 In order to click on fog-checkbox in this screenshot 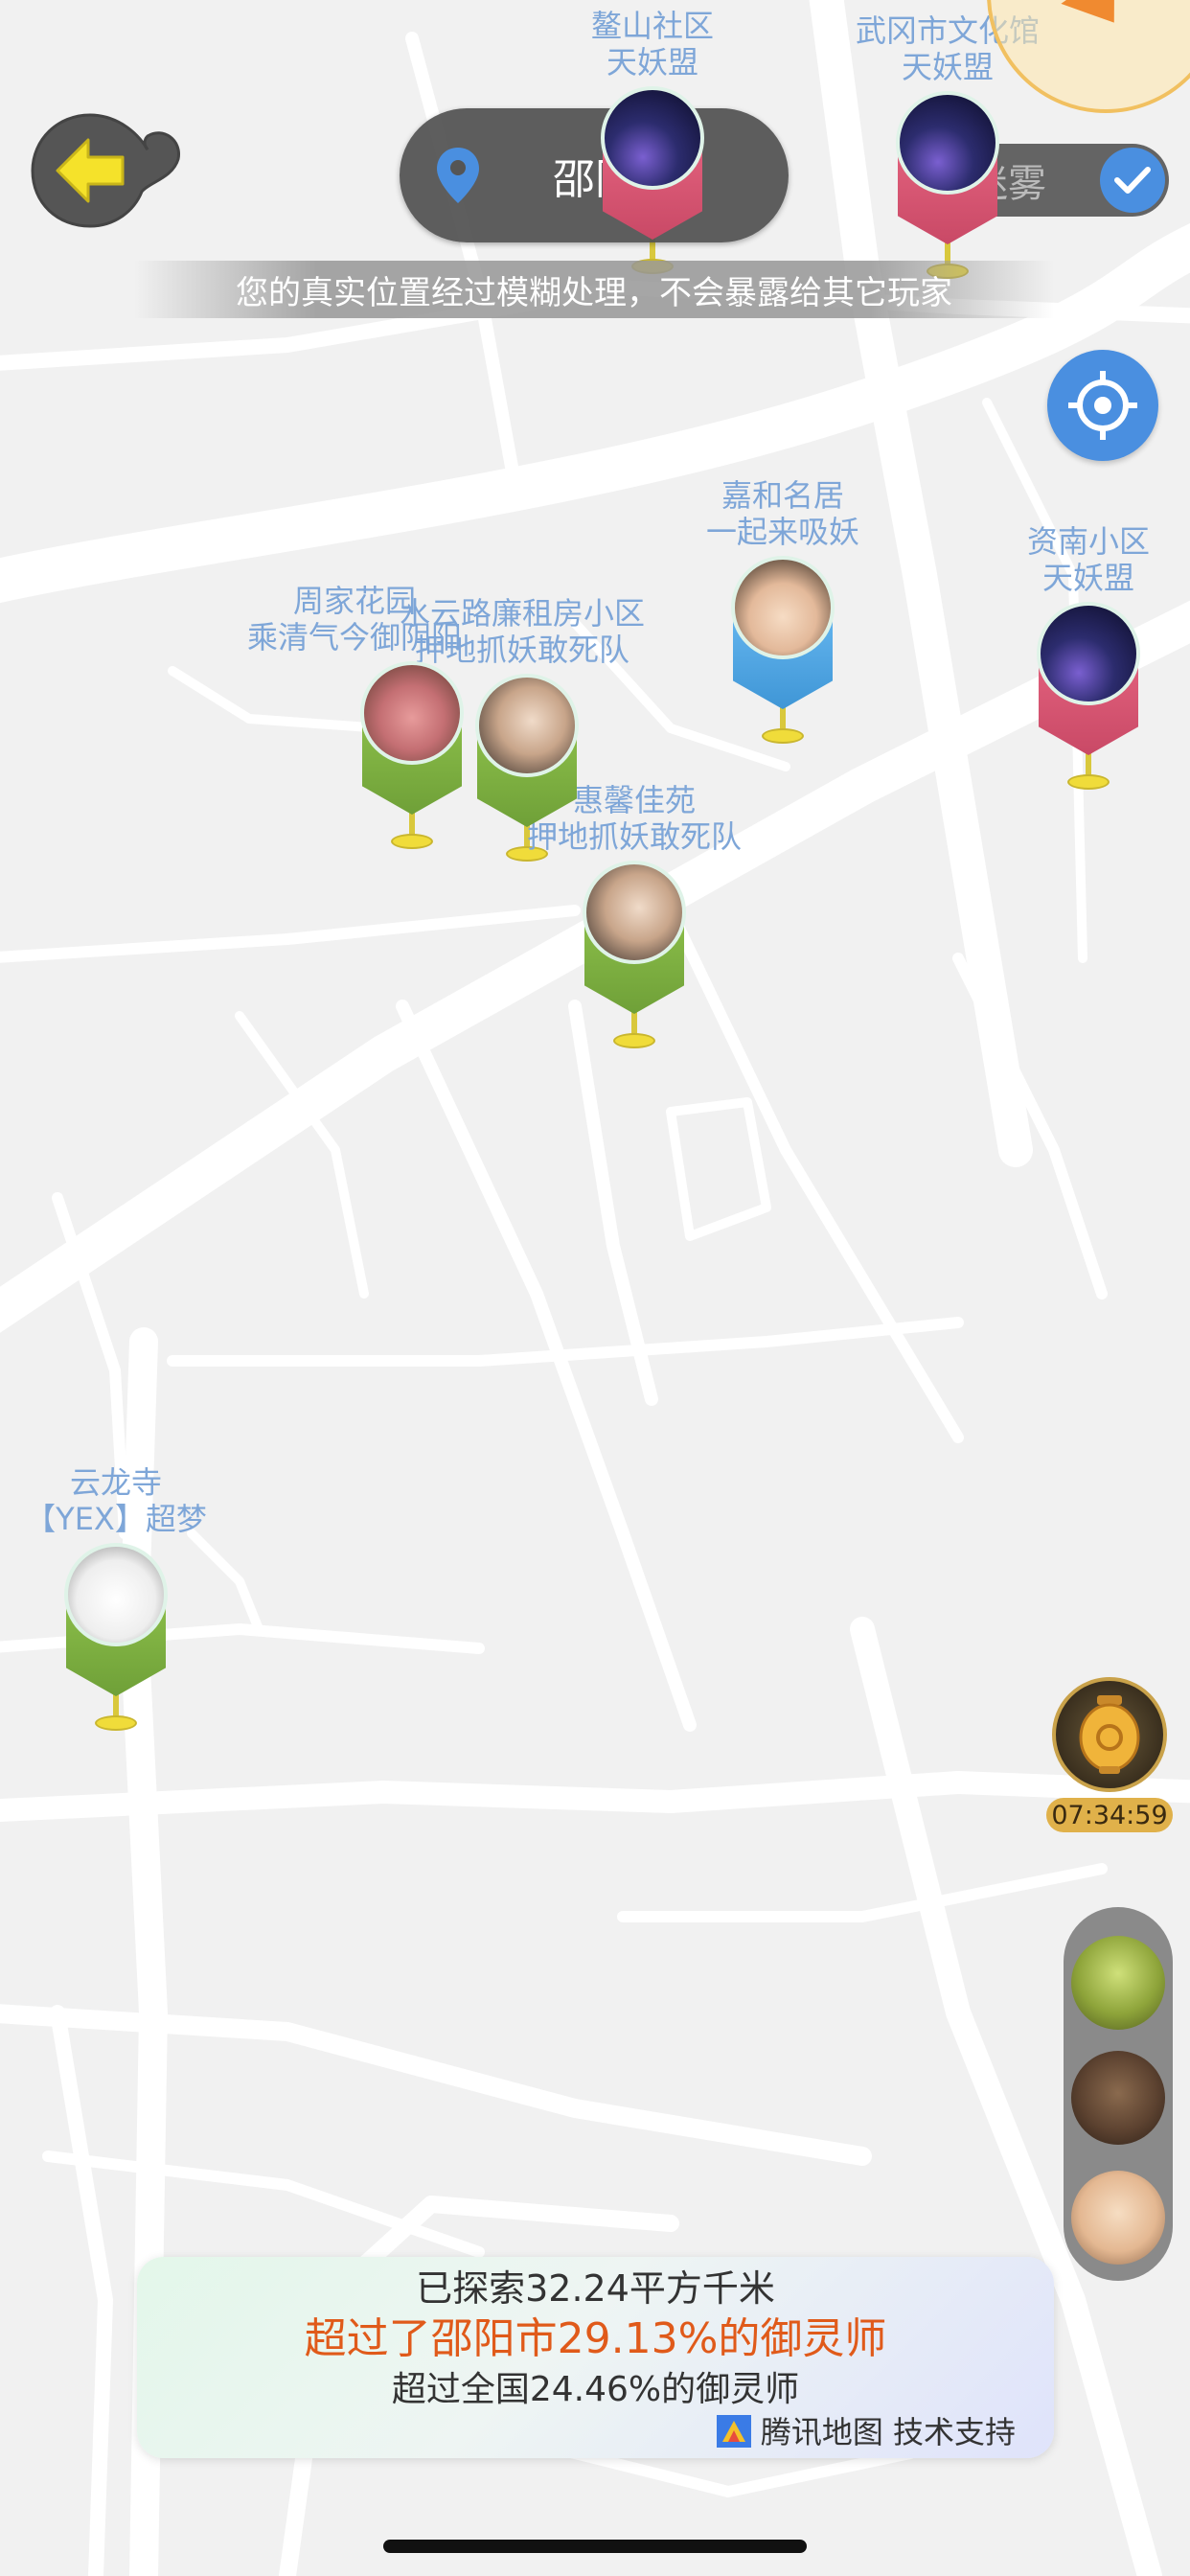, I will do `click(1133, 181)`.